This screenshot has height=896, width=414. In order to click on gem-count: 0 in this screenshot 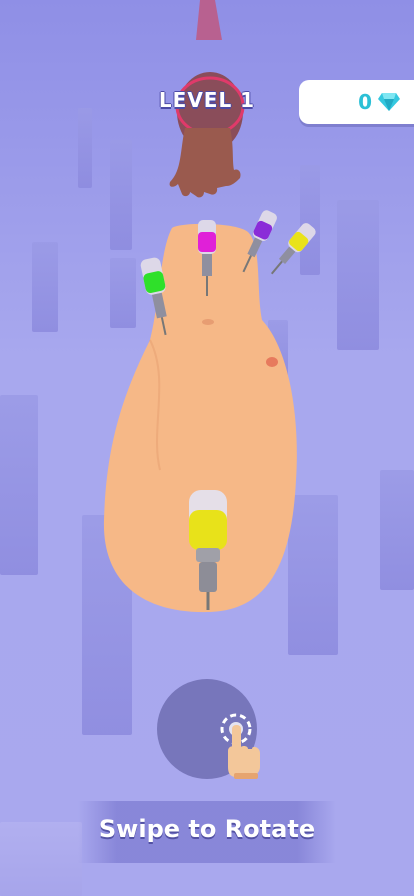, I will do `click(365, 102)`.